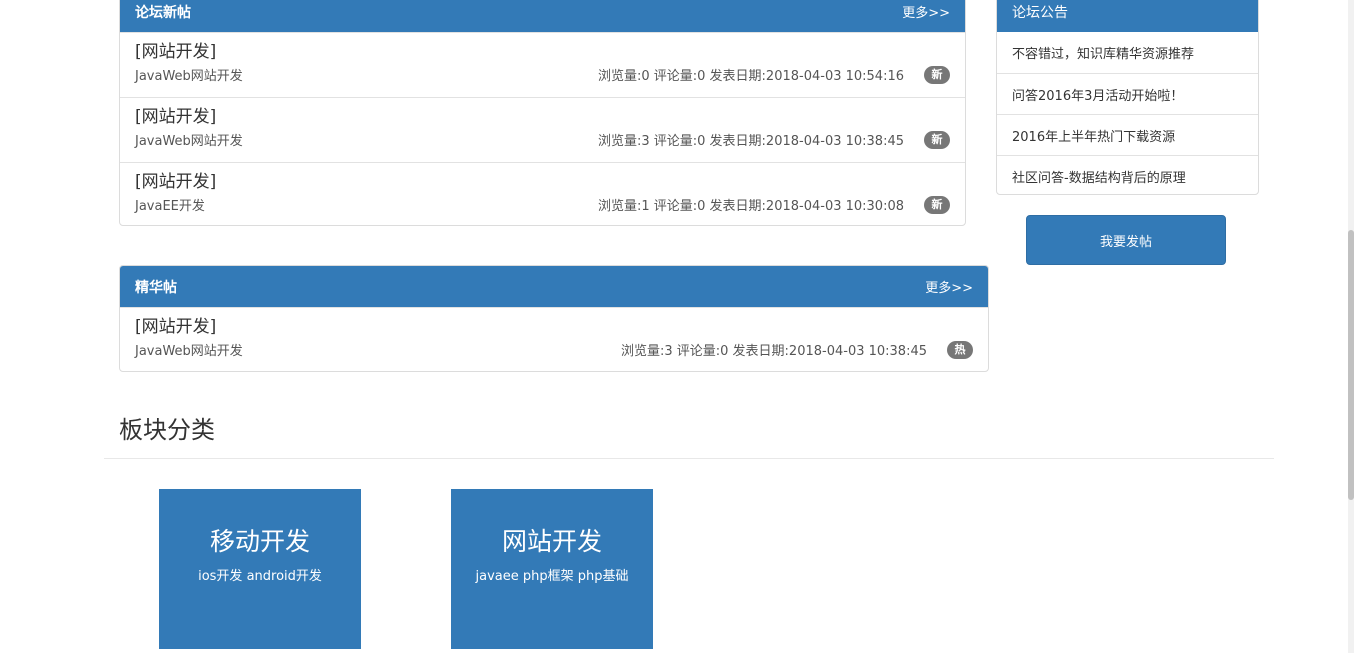  What do you see at coordinates (259, 541) in the screenshot?
I see `category-name: 移动开发` at bounding box center [259, 541].